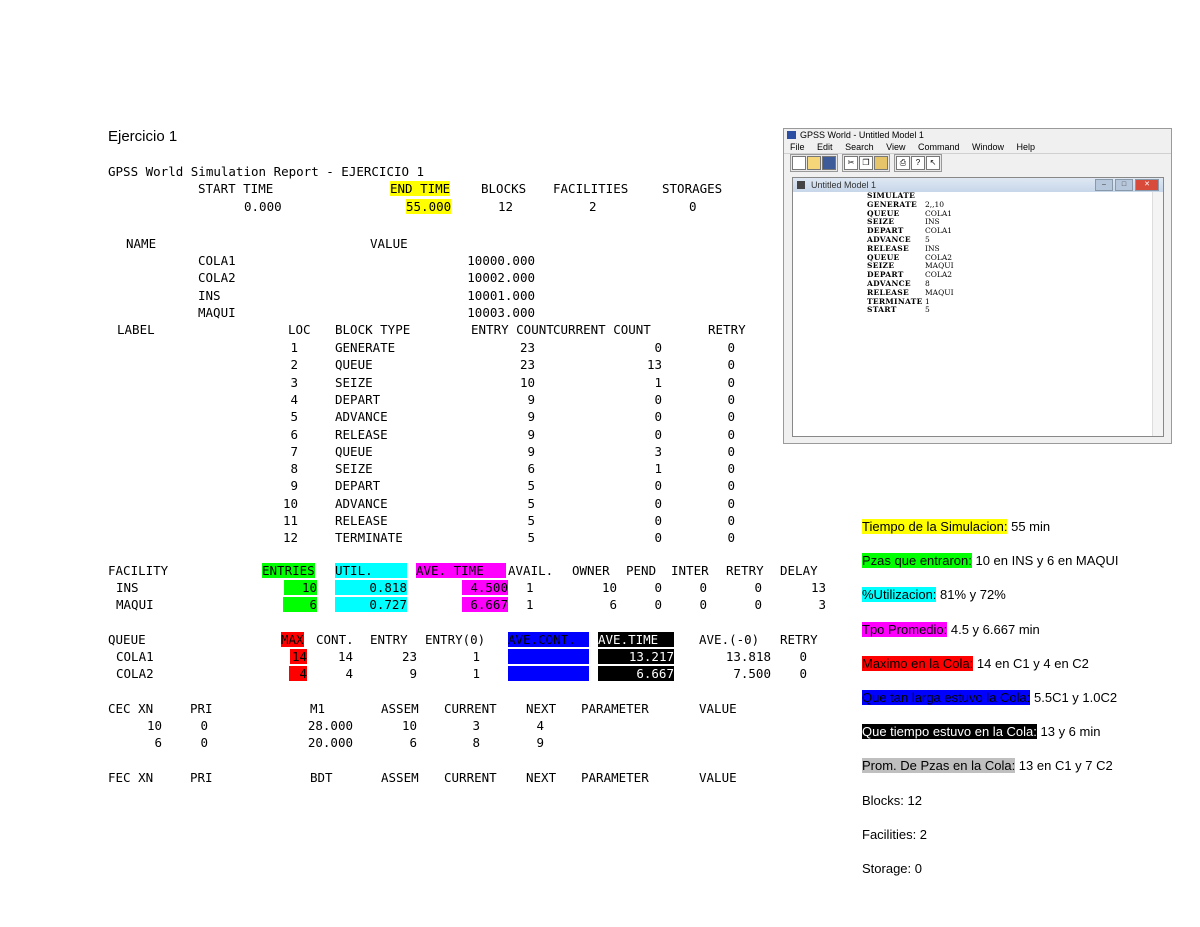 This screenshot has width=1200, height=927. Describe the element at coordinates (859, 147) in the screenshot. I see `menu-search: Search` at that location.